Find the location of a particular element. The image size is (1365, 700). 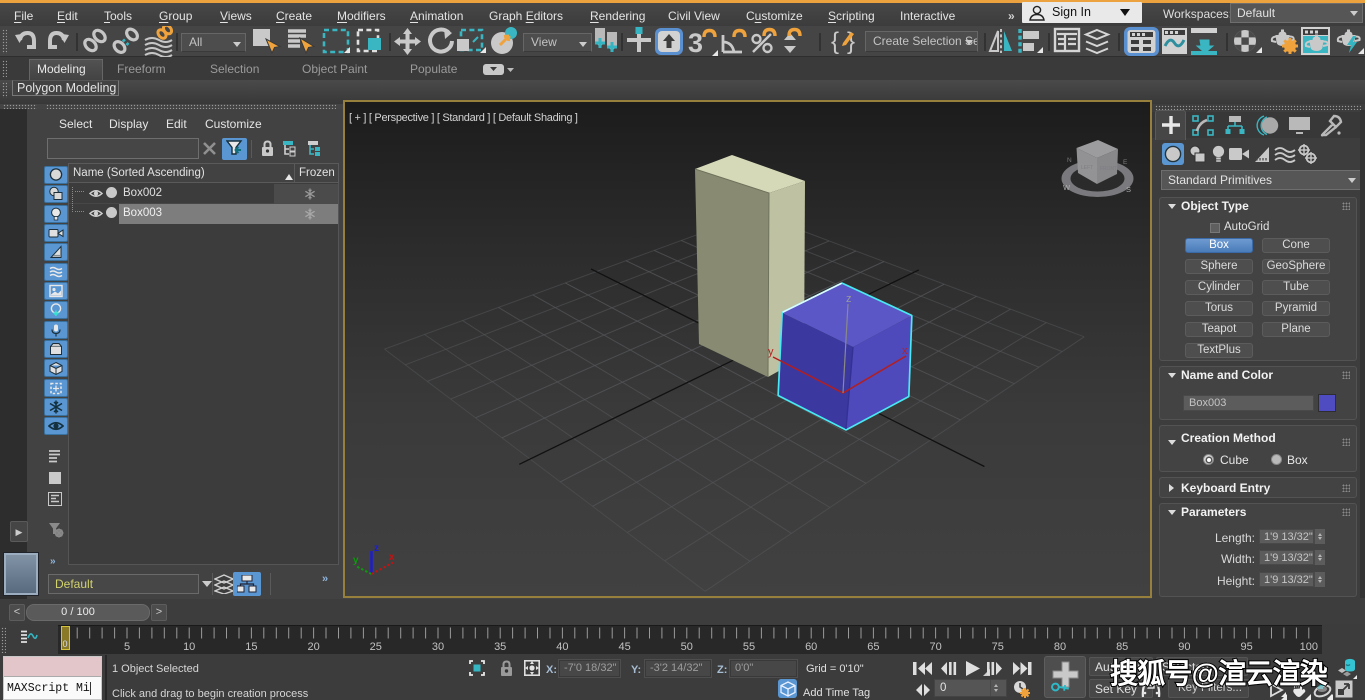

svg-text: S is located at coordinates (1128, 189).